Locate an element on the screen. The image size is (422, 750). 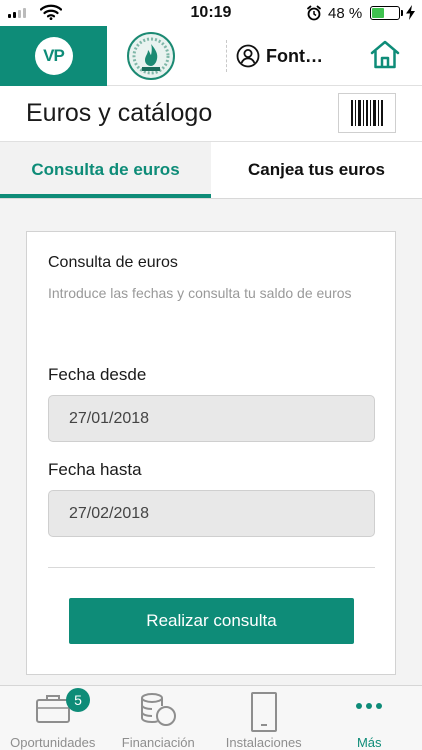
date-to-input: 27/02/2018 is located at coordinates (211, 513).